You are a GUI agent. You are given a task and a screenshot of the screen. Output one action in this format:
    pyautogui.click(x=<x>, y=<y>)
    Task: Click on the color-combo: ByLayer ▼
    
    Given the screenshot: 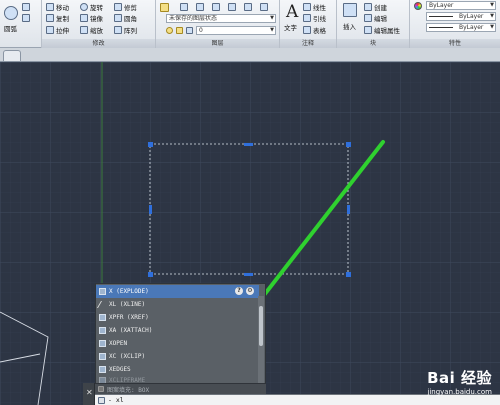 What is the action you would take?
    pyautogui.click(x=461, y=5)
    